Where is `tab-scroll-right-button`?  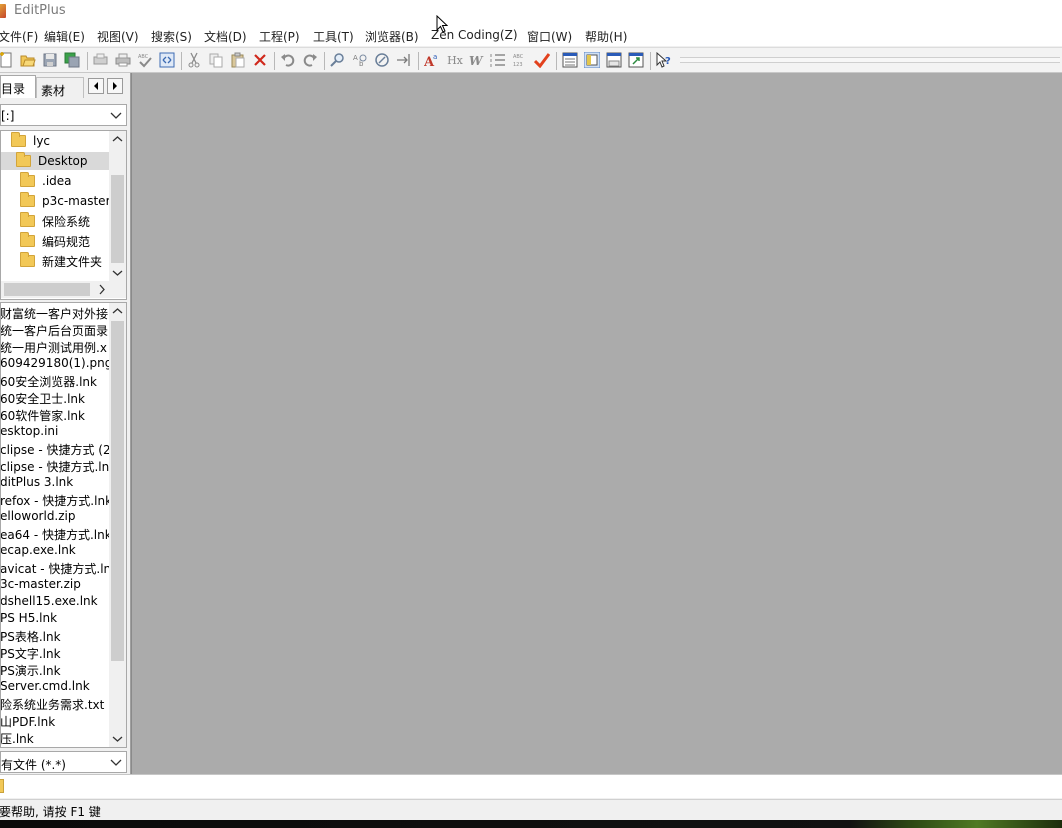
tab-scroll-right-button is located at coordinates (115, 86).